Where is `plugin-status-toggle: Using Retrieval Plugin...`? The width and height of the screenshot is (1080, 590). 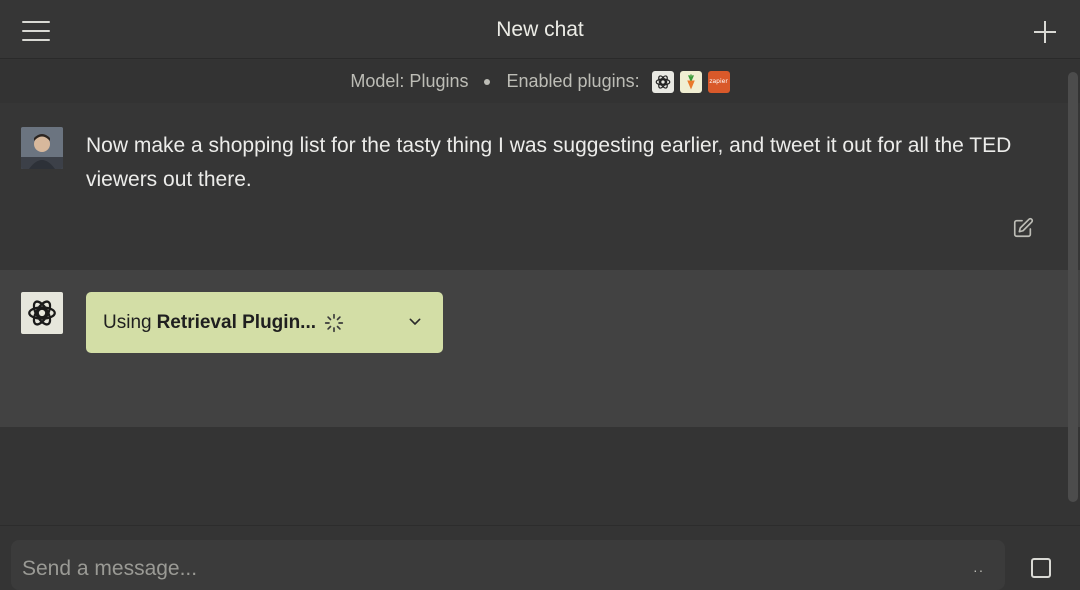 plugin-status-toggle: Using Retrieval Plugin... is located at coordinates (264, 322).